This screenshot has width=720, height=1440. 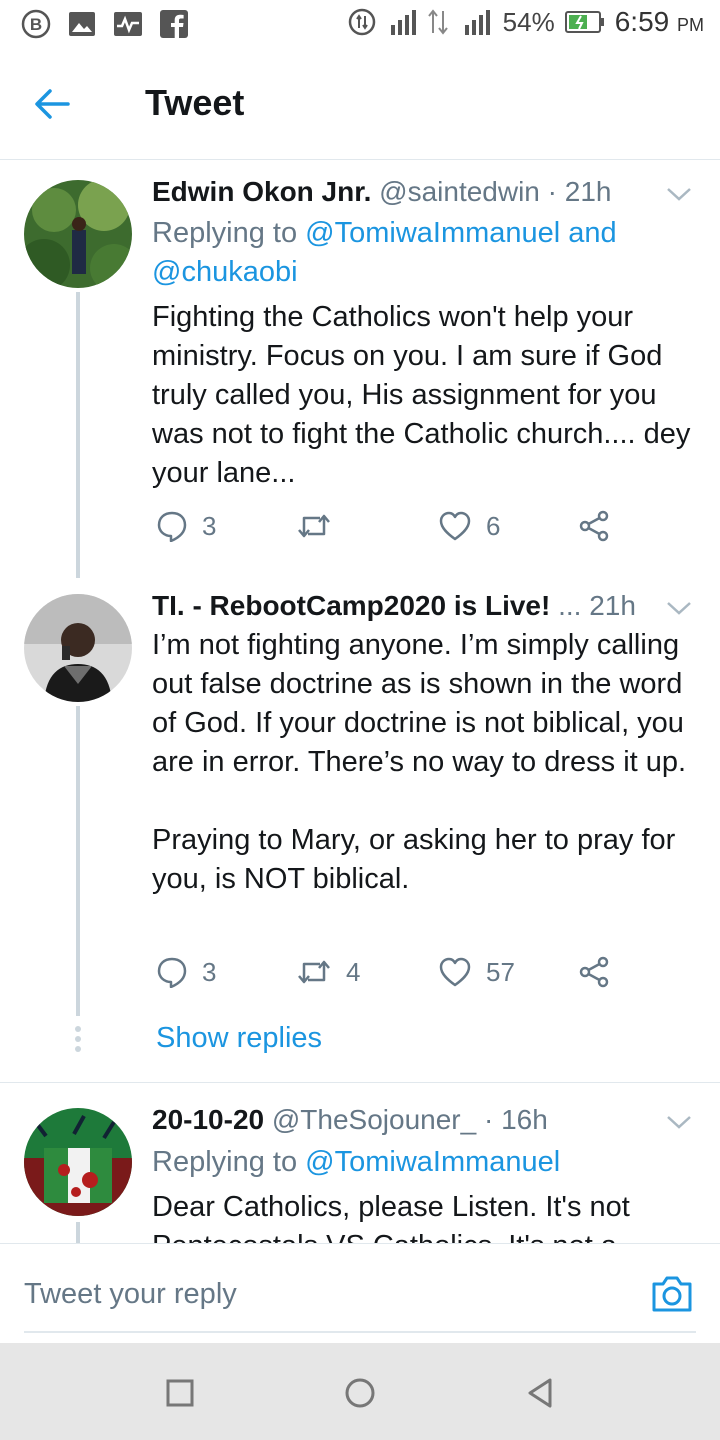 What do you see at coordinates (500, 971) in the screenshot?
I see `like-count: 57` at bounding box center [500, 971].